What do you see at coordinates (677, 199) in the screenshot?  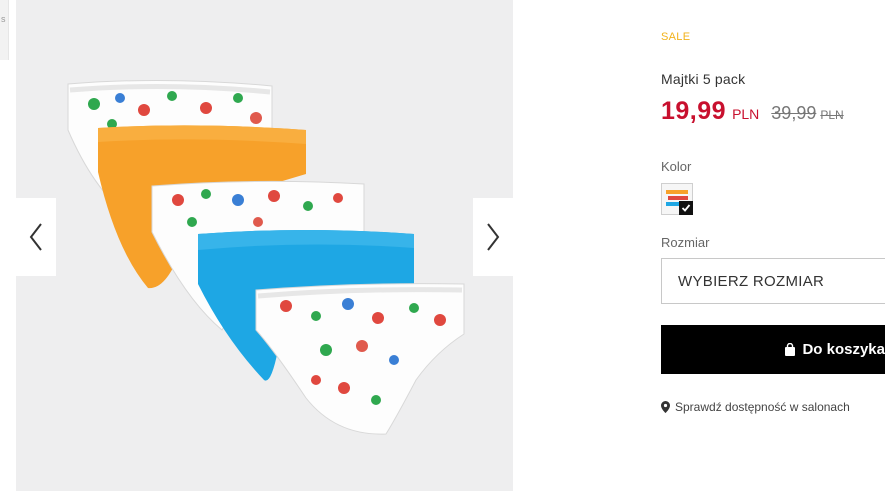 I see `color-swatch` at bounding box center [677, 199].